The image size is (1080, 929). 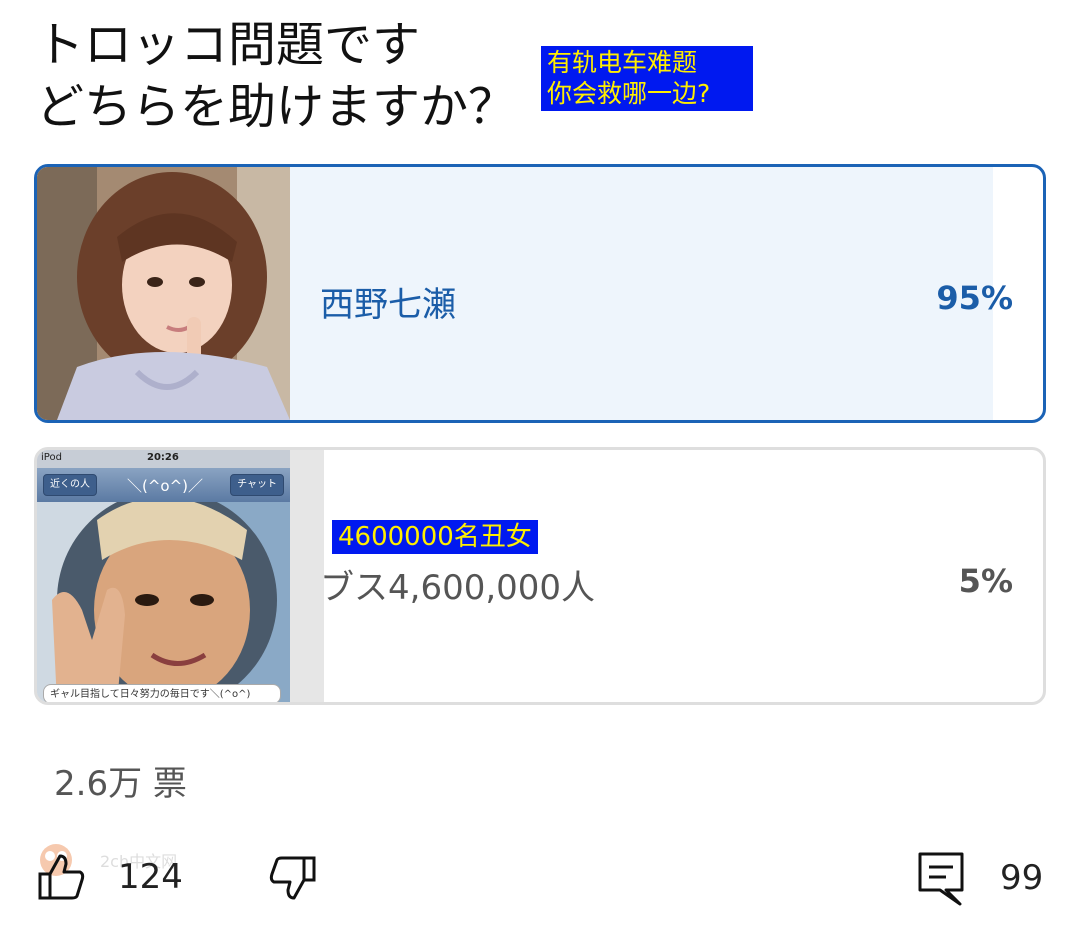 What do you see at coordinates (276, 107) in the screenshot?
I see `poll-question-line-2: どちらを助けますか？` at bounding box center [276, 107].